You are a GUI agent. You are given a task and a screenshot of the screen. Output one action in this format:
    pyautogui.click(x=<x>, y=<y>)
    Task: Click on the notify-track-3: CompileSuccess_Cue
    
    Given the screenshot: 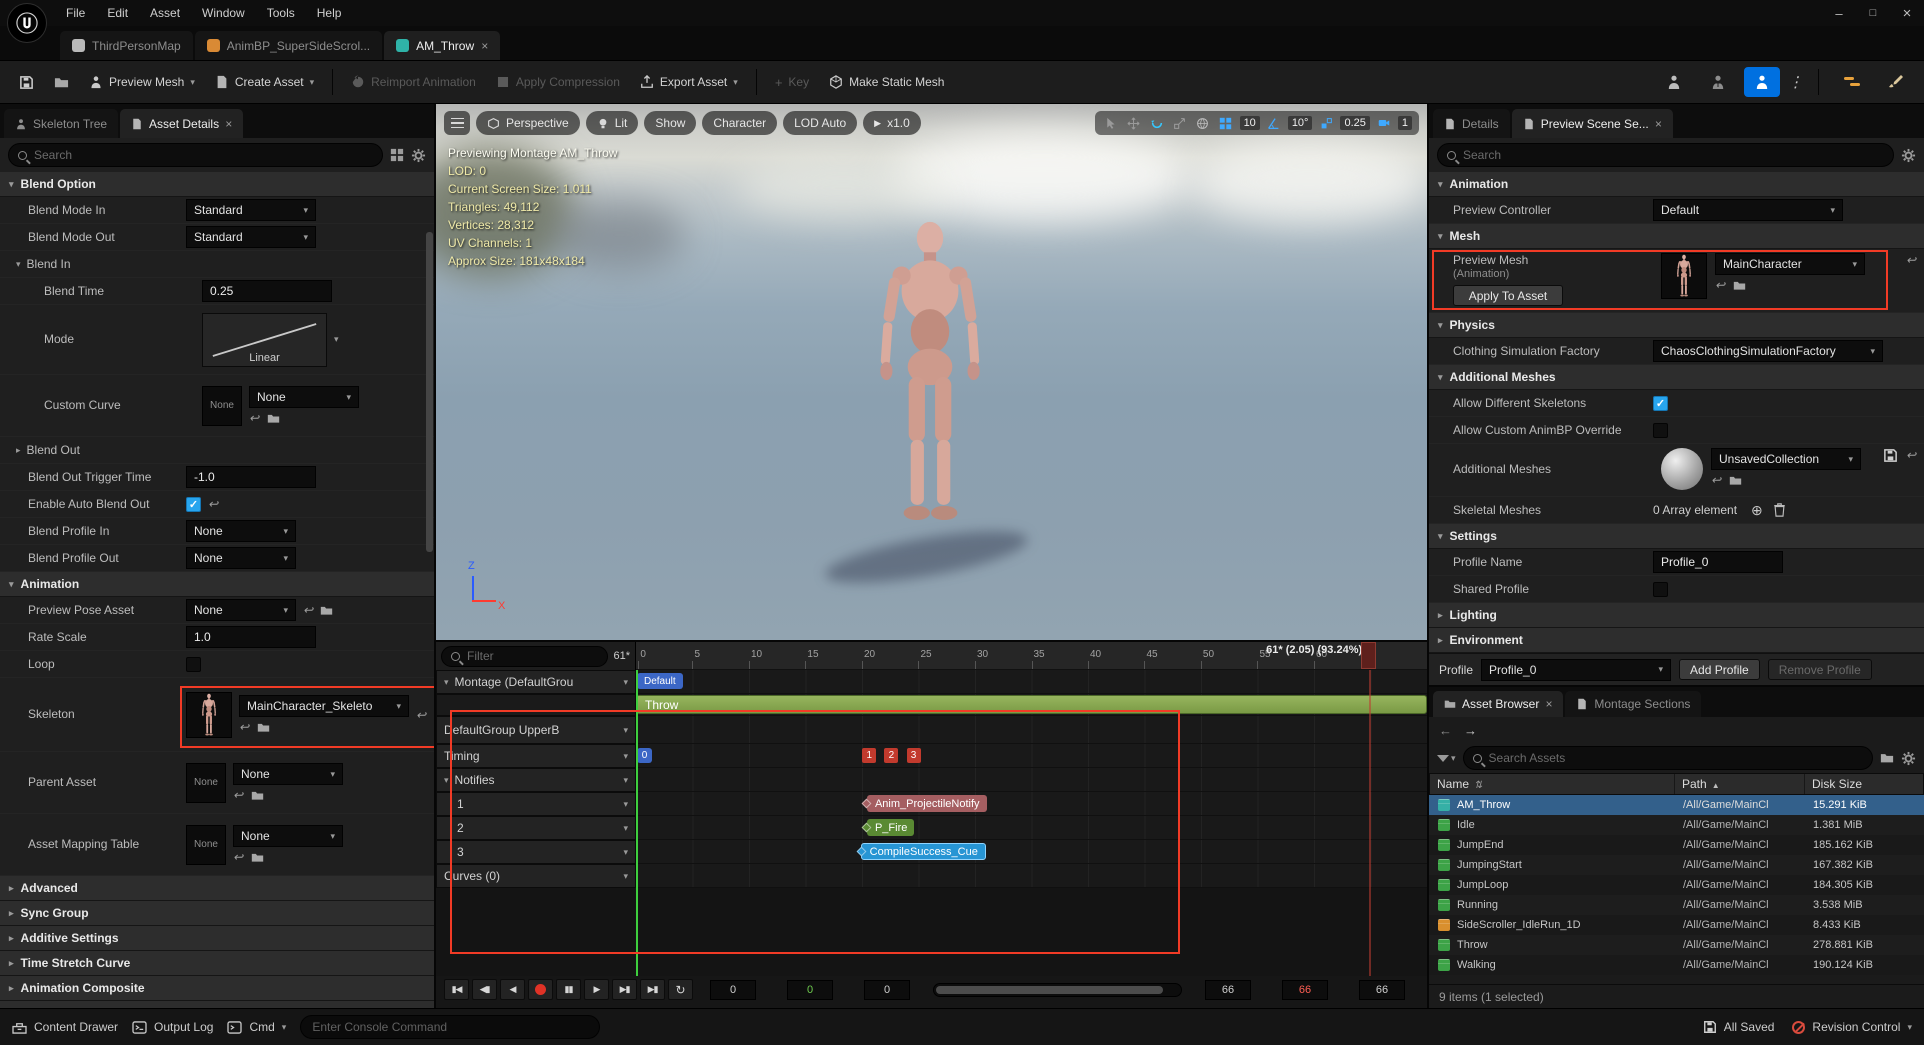 What is the action you would take?
    pyautogui.click(x=1031, y=852)
    